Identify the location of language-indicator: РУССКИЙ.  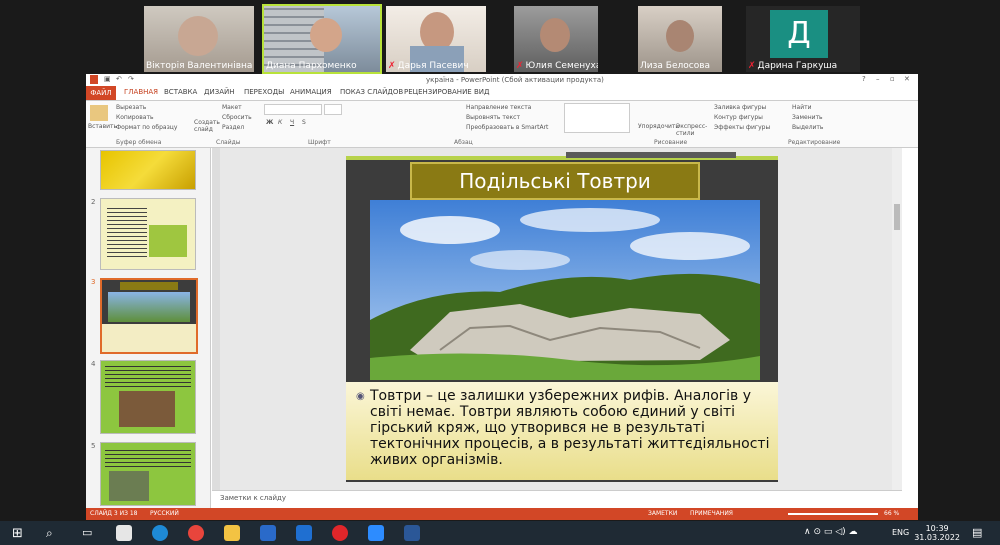
(164, 513).